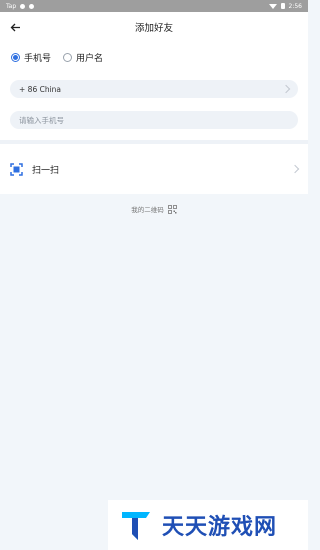 The height and width of the screenshot is (550, 320). Describe the element at coordinates (295, 6) in the screenshot. I see `status-time: 2:56` at that location.